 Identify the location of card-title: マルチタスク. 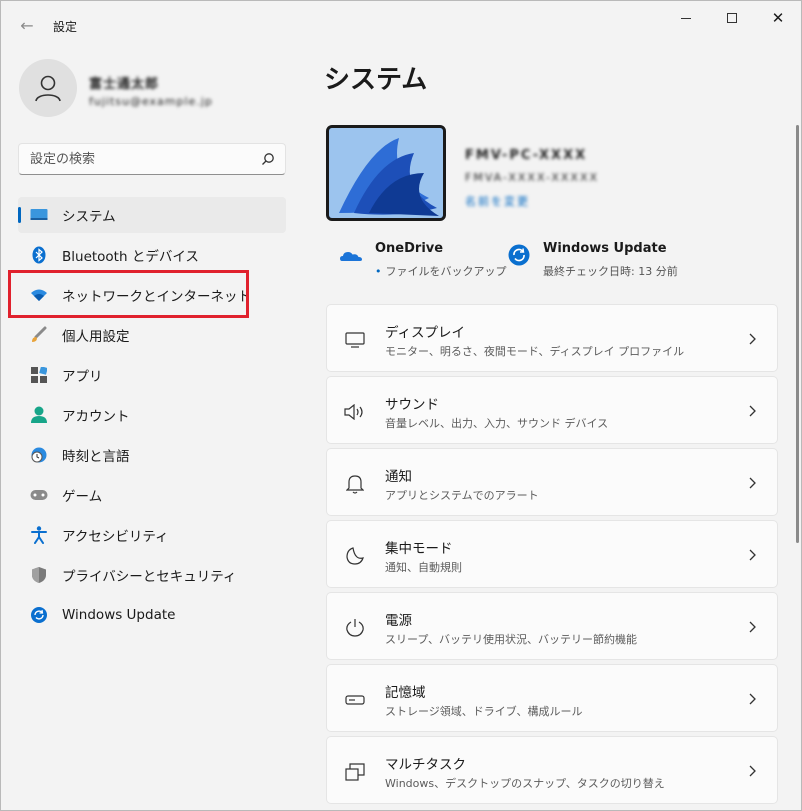
(425, 765).